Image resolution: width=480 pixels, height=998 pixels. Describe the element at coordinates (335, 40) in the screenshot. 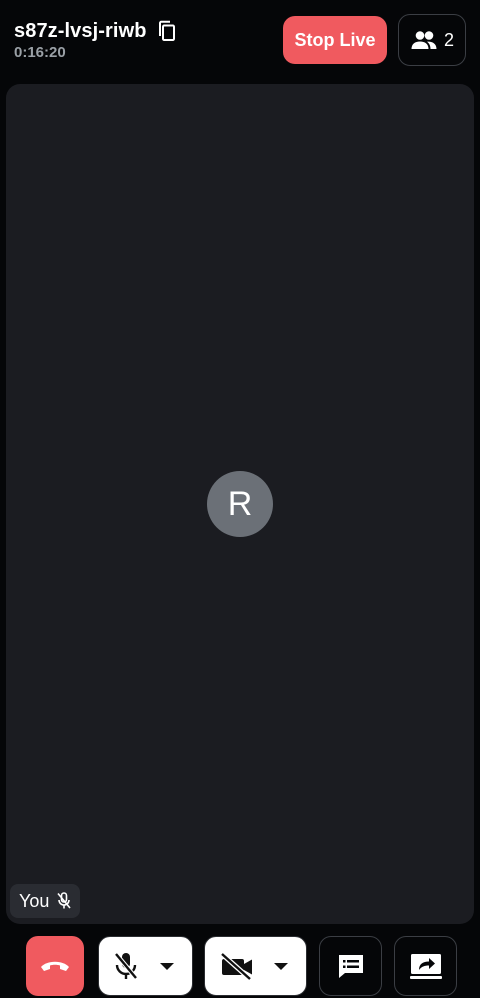

I see `stop-live-button: Stop Live` at that location.